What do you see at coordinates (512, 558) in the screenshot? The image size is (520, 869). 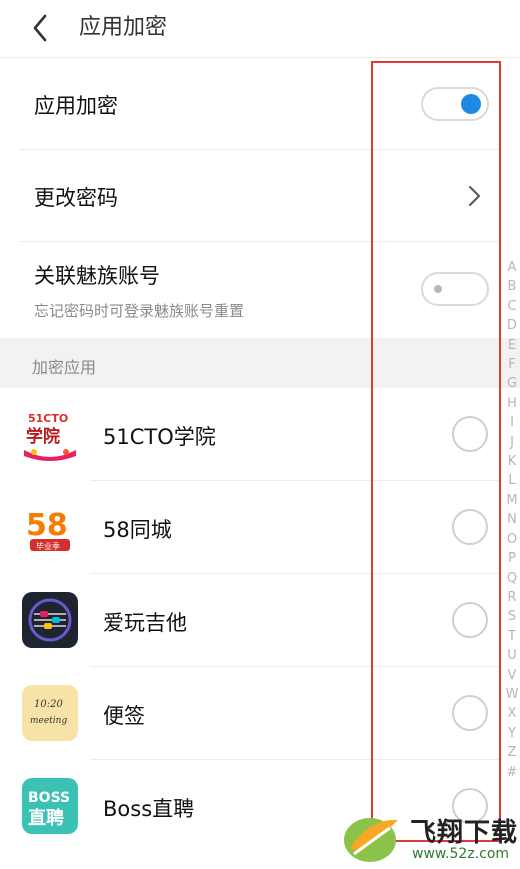 I see `index-letter: P` at bounding box center [512, 558].